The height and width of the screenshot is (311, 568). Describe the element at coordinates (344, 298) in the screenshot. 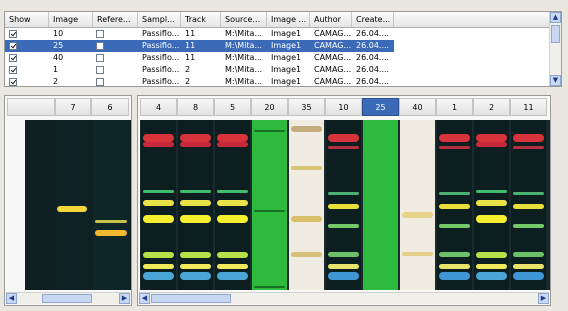

I see `right-horizontal-scrollbar: ◀ ▶` at that location.